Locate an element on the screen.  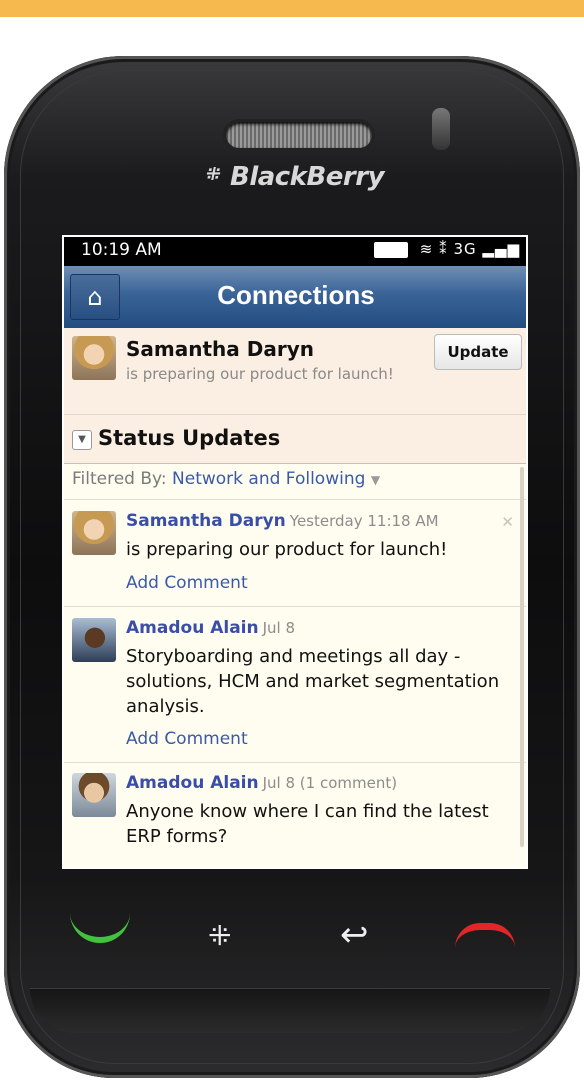
phone-bottom-rim is located at coordinates (290, 1010).